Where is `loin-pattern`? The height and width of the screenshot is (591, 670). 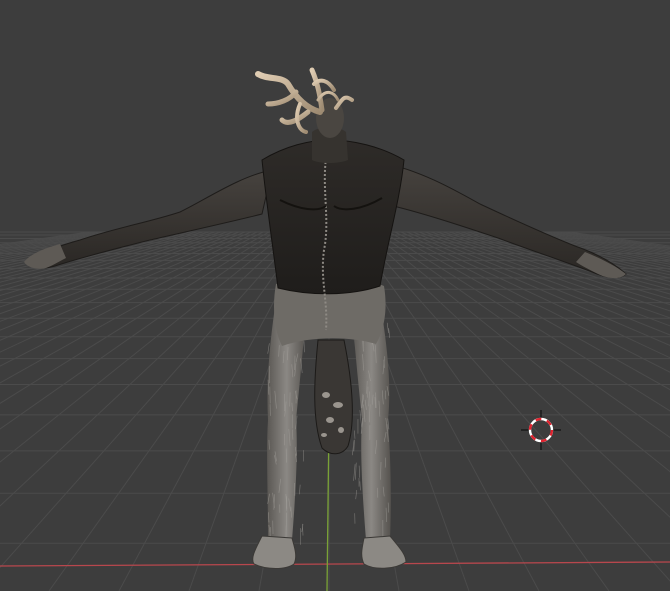
loin-pattern is located at coordinates (334, 397).